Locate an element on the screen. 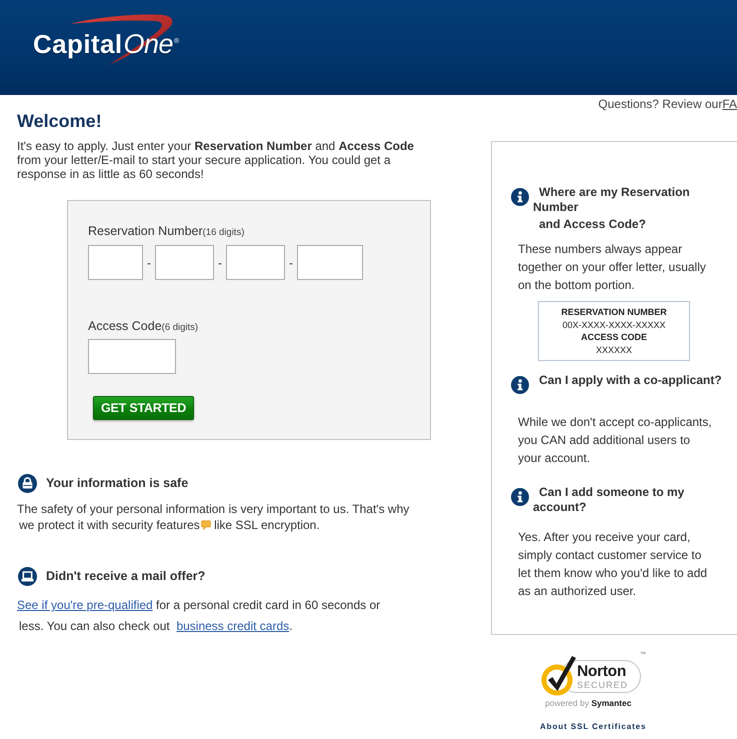 Image resolution: width=737 pixels, height=739 pixels. faq-question: Can I apply with a co-applicant? is located at coordinates (630, 380).